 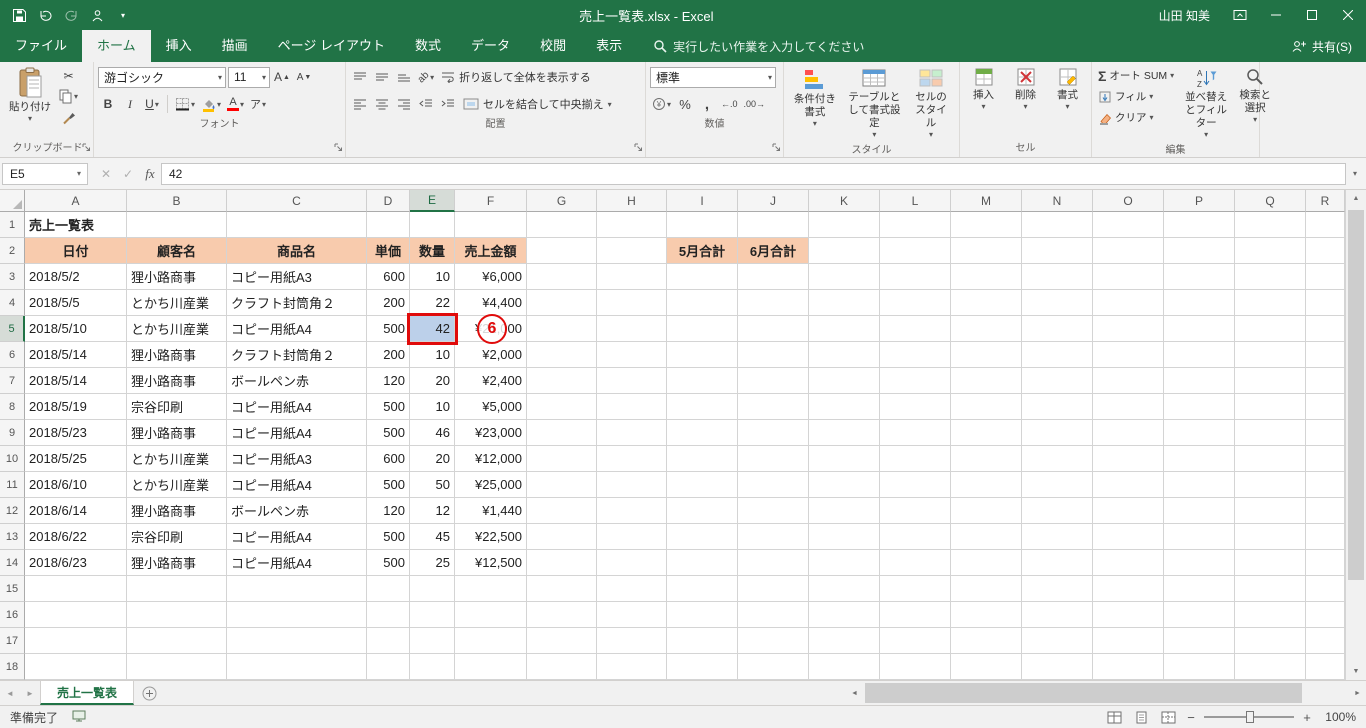 What do you see at coordinates (79, 717) in the screenshot?
I see `macro-record-icon` at bounding box center [79, 717].